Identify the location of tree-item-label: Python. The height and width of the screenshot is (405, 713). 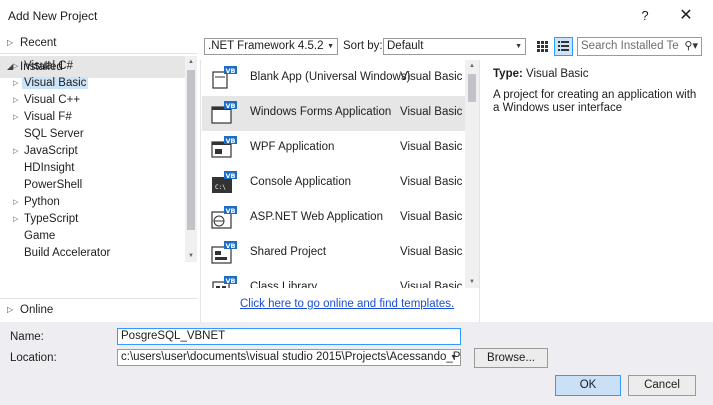
(42, 202).